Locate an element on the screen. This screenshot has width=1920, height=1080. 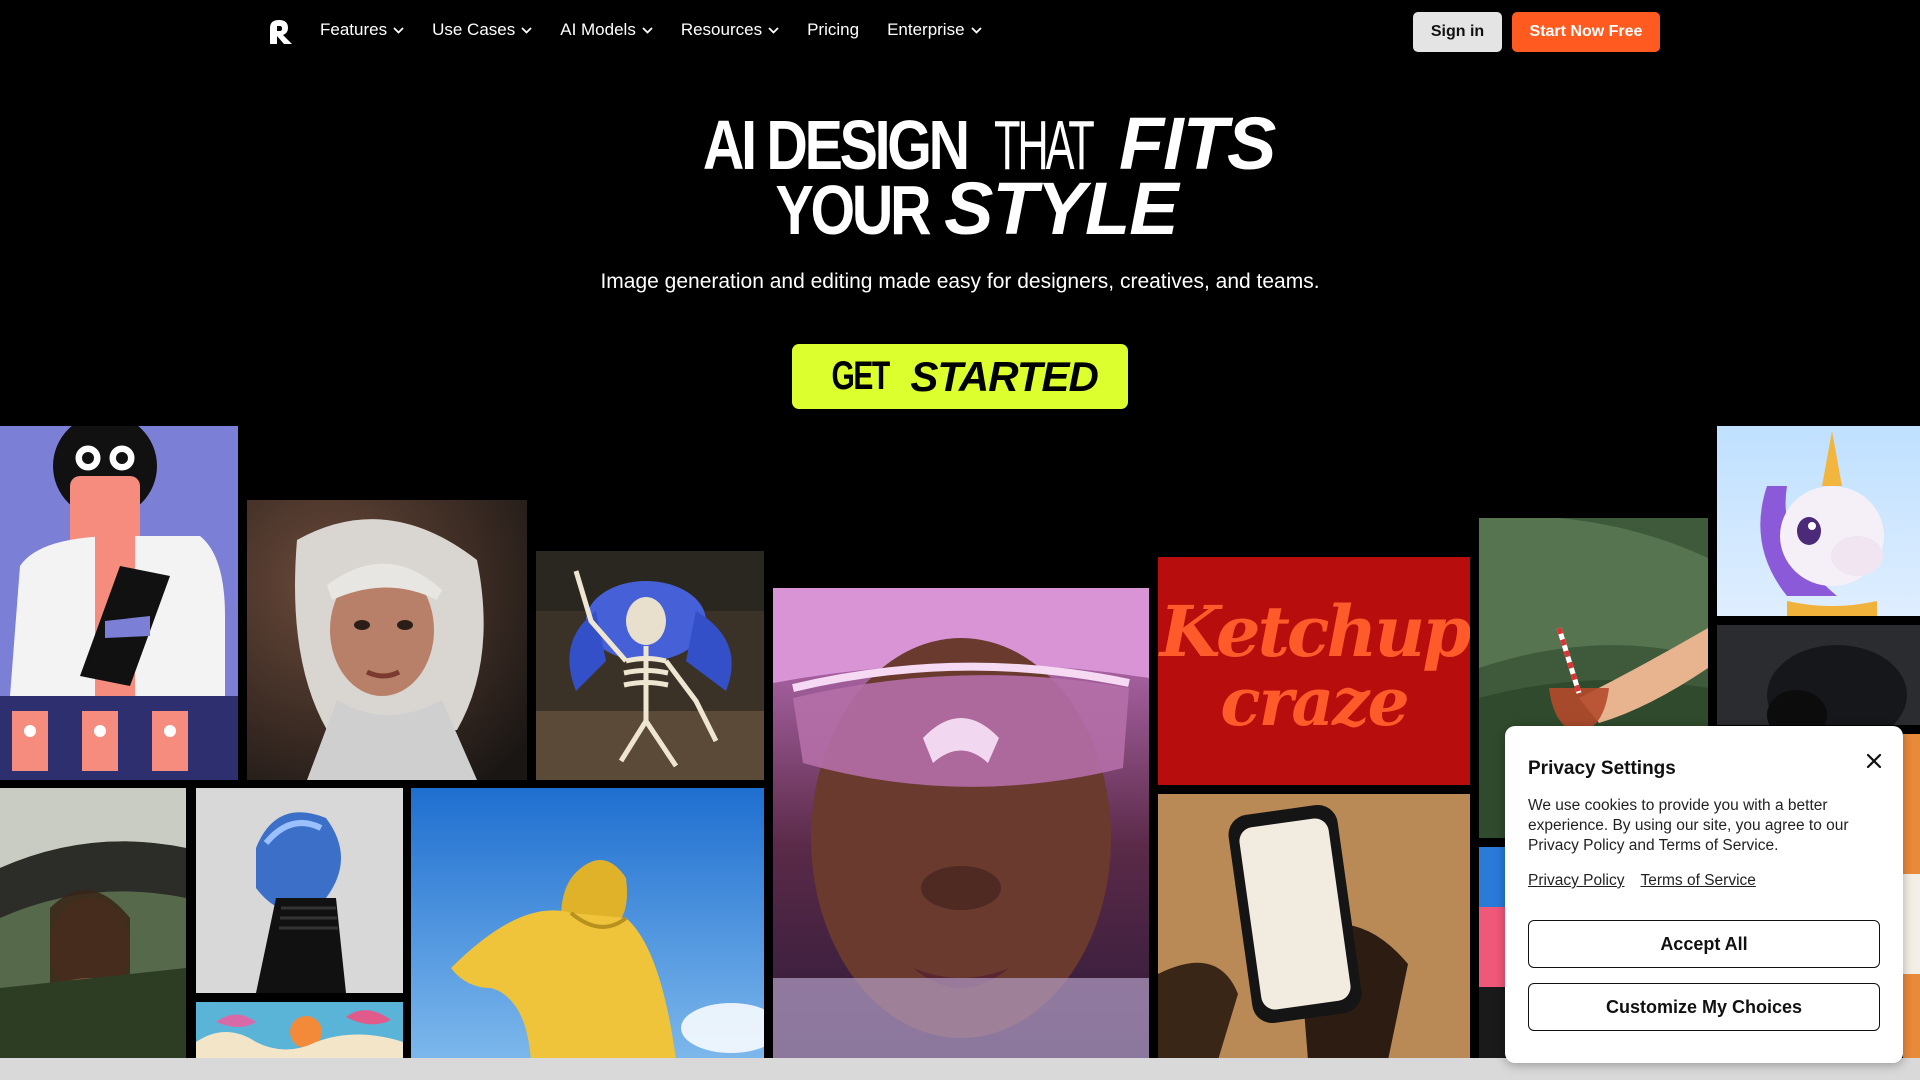
gallery-hand-holding-phone is located at coordinates (1314, 927).